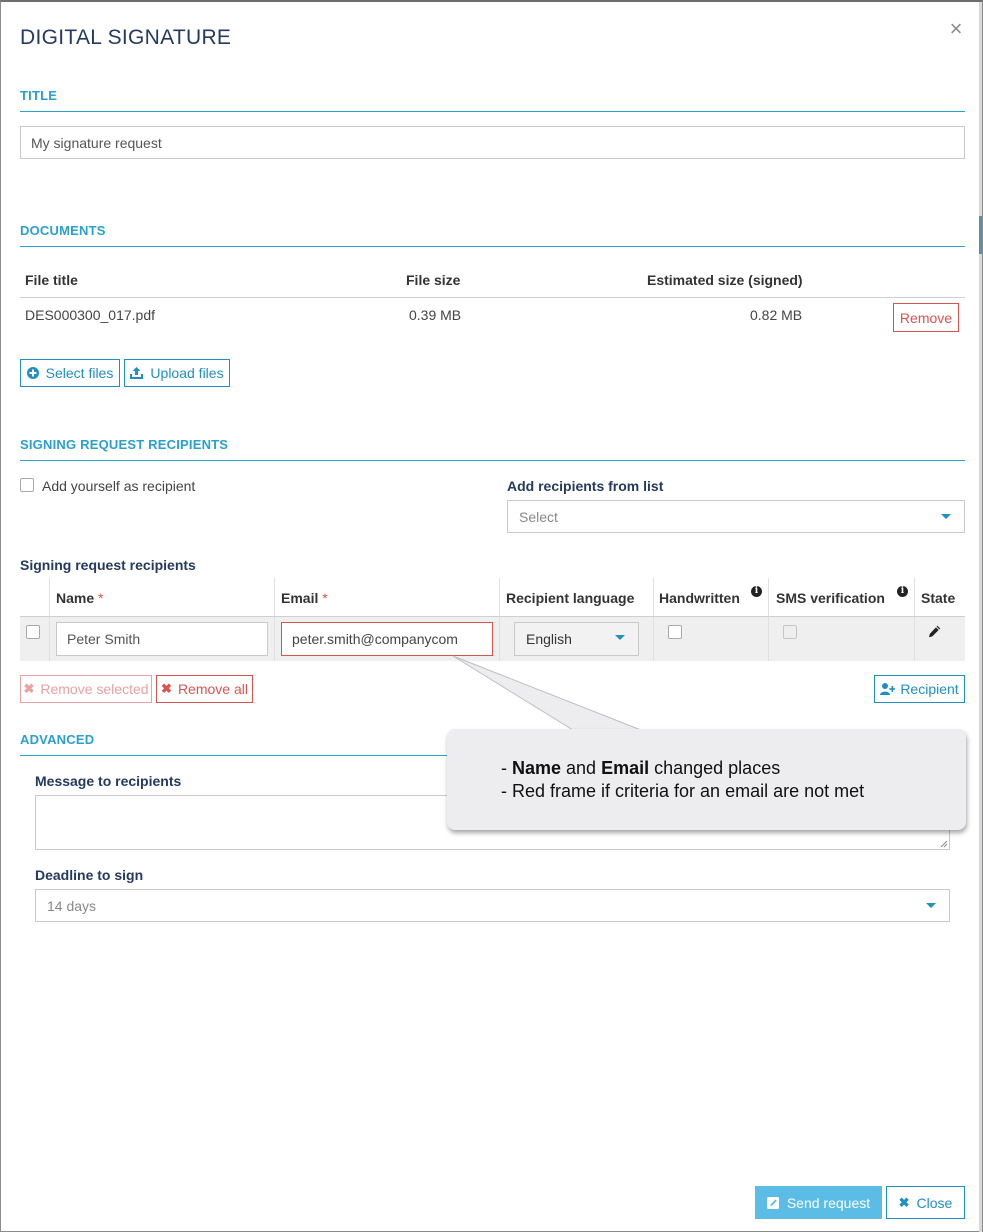 This screenshot has height=1232, width=983. Describe the element at coordinates (433, 280) in the screenshot. I see `col-file-size: File size` at that location.